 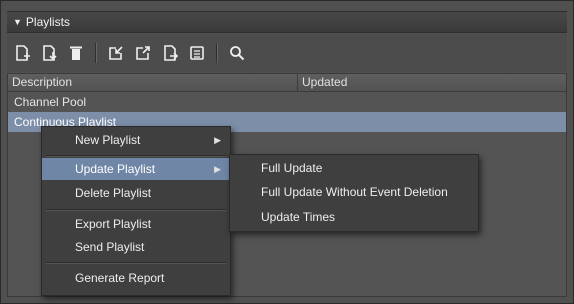 What do you see at coordinates (110, 247) in the screenshot?
I see `menu-item-label: Send Playlist` at bounding box center [110, 247].